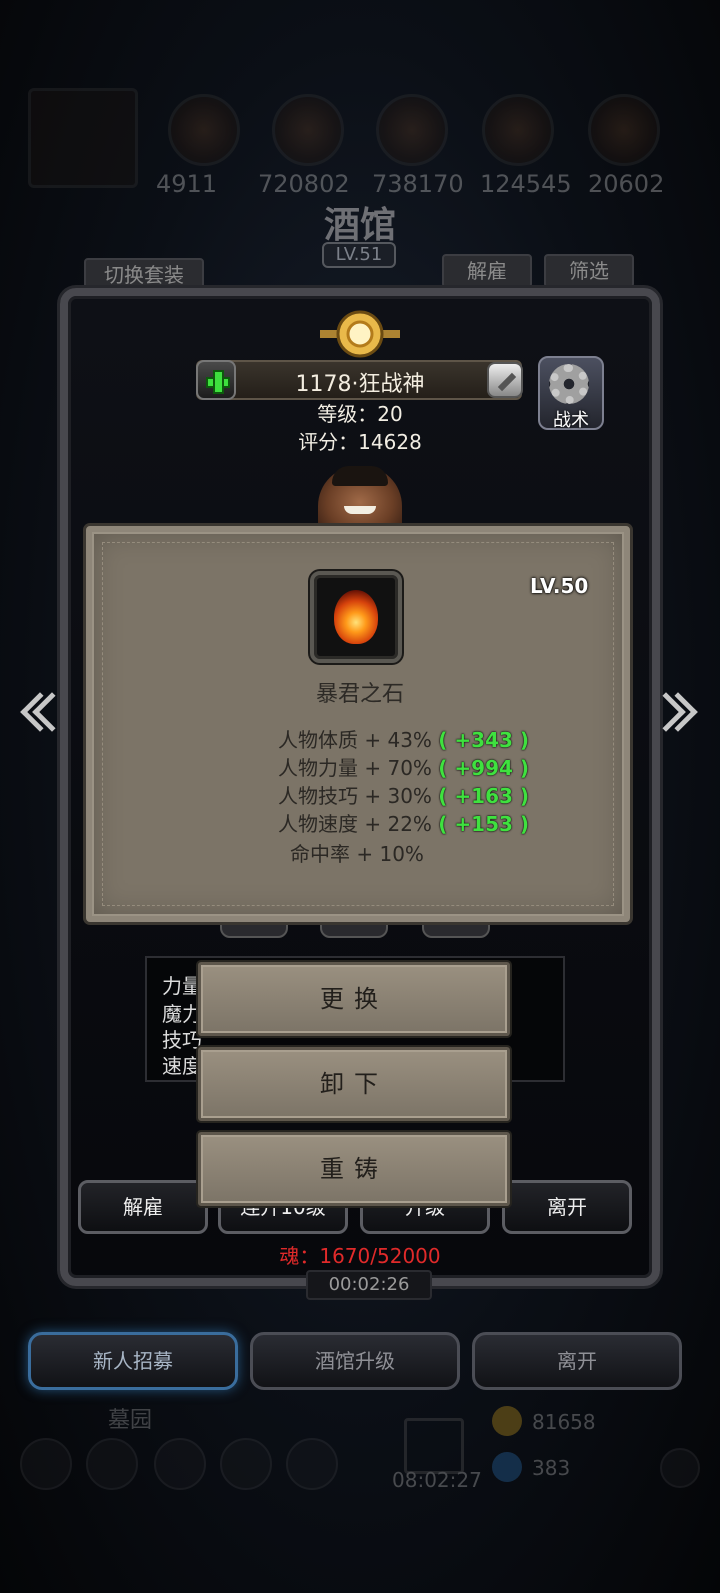  What do you see at coordinates (187, 184) in the screenshot?
I see `resource-value: 4911` at bounding box center [187, 184].